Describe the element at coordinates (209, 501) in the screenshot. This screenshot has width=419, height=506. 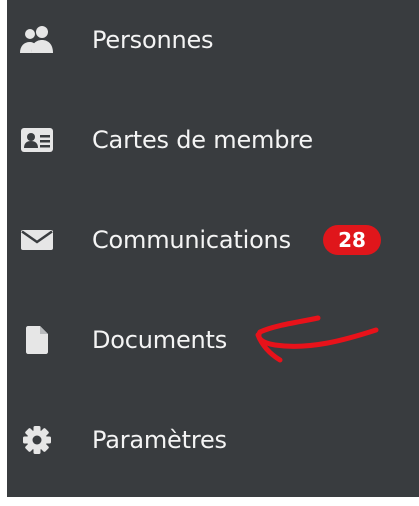
I see `bottom-edge` at that location.